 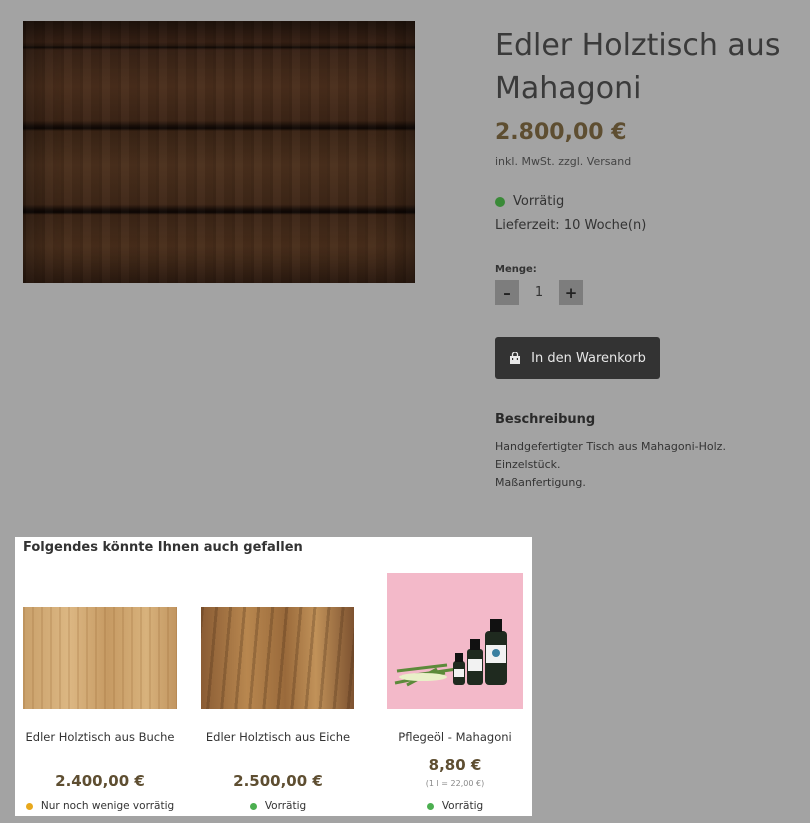 I want to click on oil-bottles-image, so click(x=450, y=653).